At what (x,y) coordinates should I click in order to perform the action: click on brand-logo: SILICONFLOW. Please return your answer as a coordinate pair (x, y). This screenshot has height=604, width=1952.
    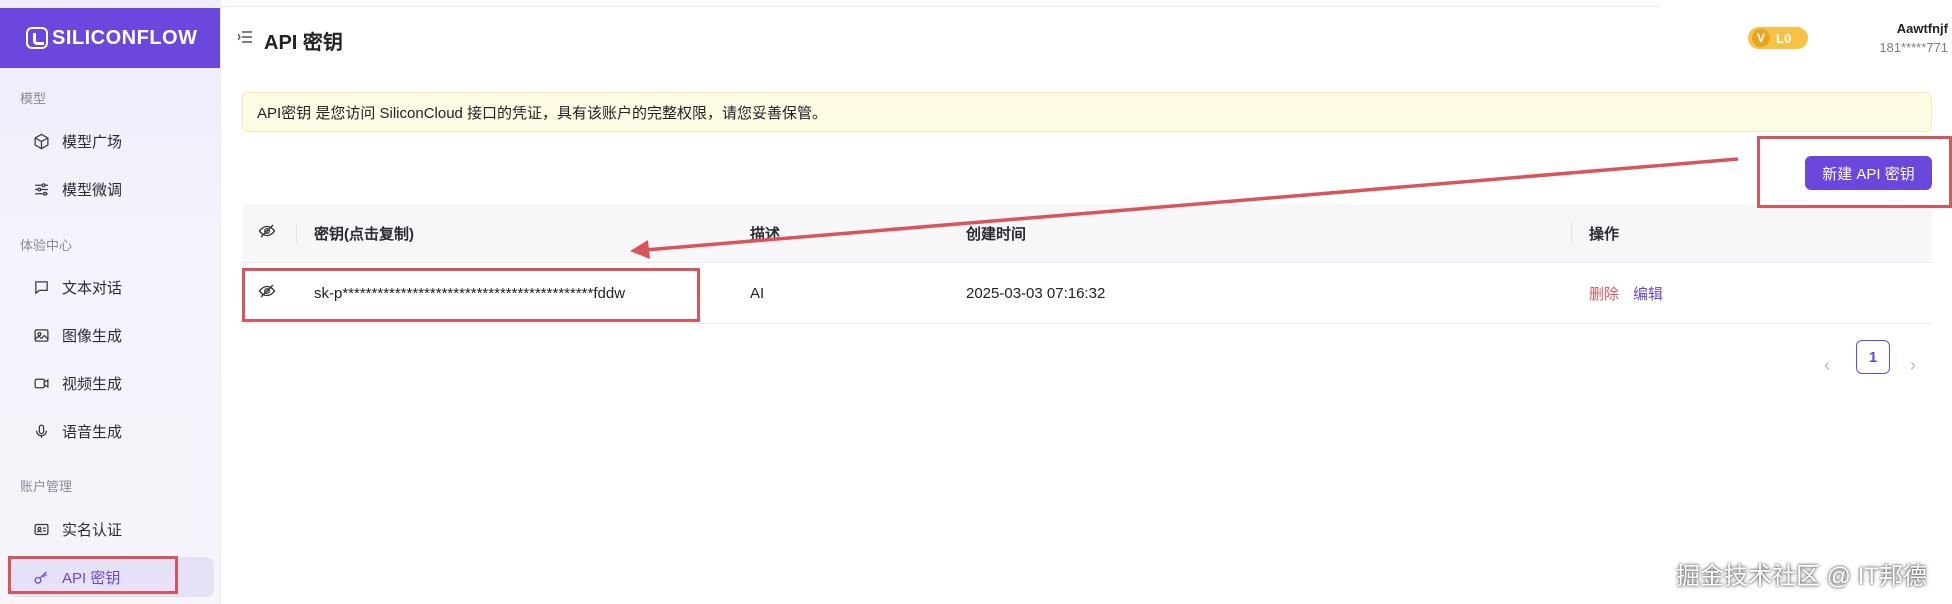
    Looking at the image, I should click on (110, 38).